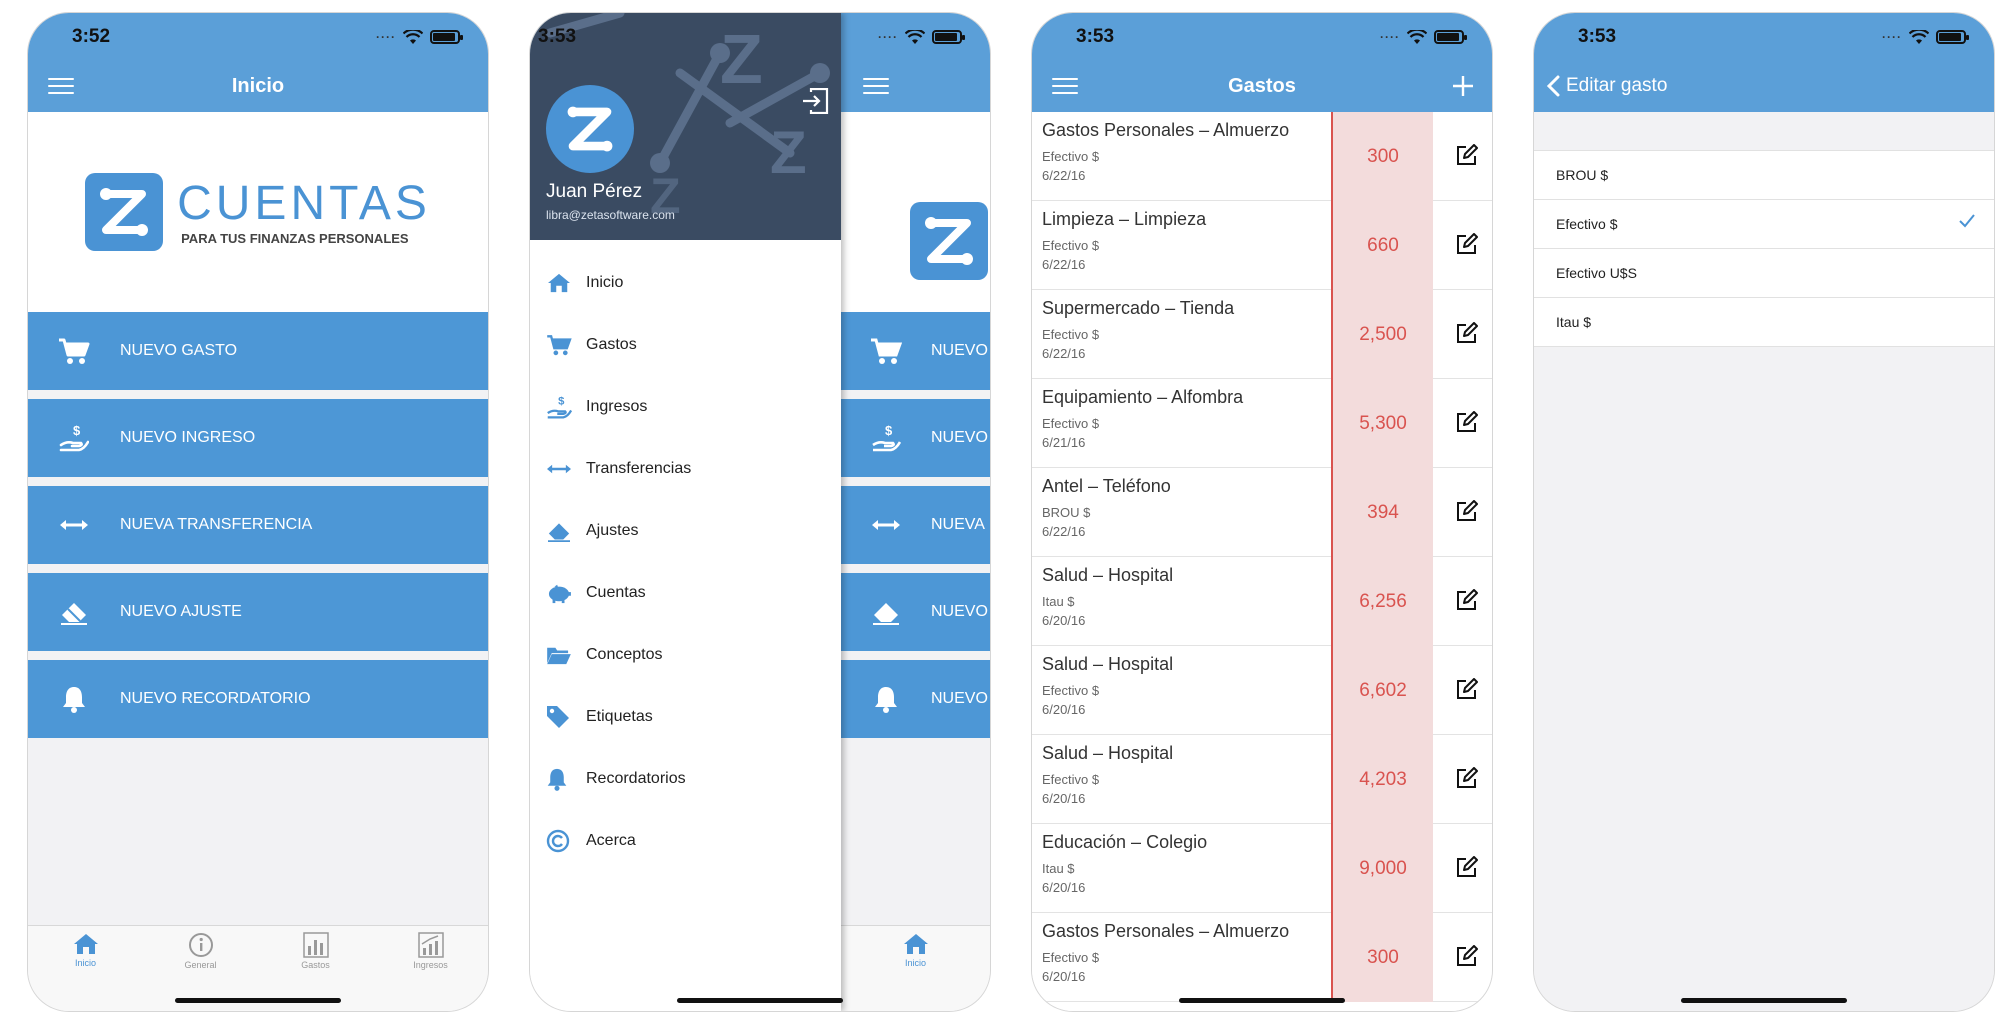 This screenshot has width=2006, height=1024. Describe the element at coordinates (1064, 264) in the screenshot. I see `expense-date: 6/22/16` at that location.